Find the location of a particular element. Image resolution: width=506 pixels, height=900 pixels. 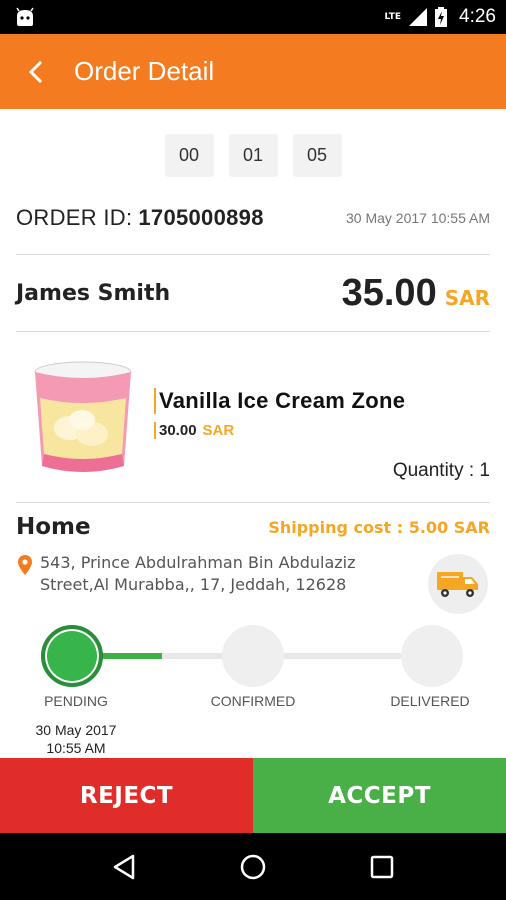

step-pending-indicator is located at coordinates (72, 656).